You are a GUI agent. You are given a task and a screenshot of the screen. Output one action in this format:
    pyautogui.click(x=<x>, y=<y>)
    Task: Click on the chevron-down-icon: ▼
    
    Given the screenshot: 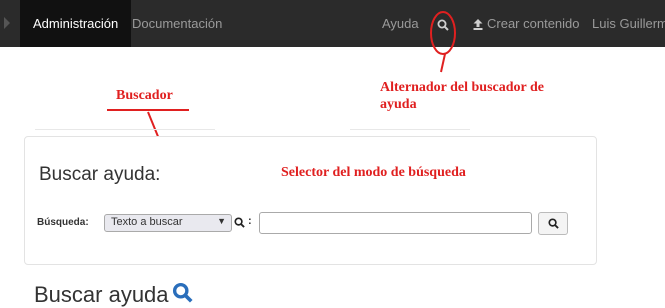 What is the action you would take?
    pyautogui.click(x=221, y=221)
    